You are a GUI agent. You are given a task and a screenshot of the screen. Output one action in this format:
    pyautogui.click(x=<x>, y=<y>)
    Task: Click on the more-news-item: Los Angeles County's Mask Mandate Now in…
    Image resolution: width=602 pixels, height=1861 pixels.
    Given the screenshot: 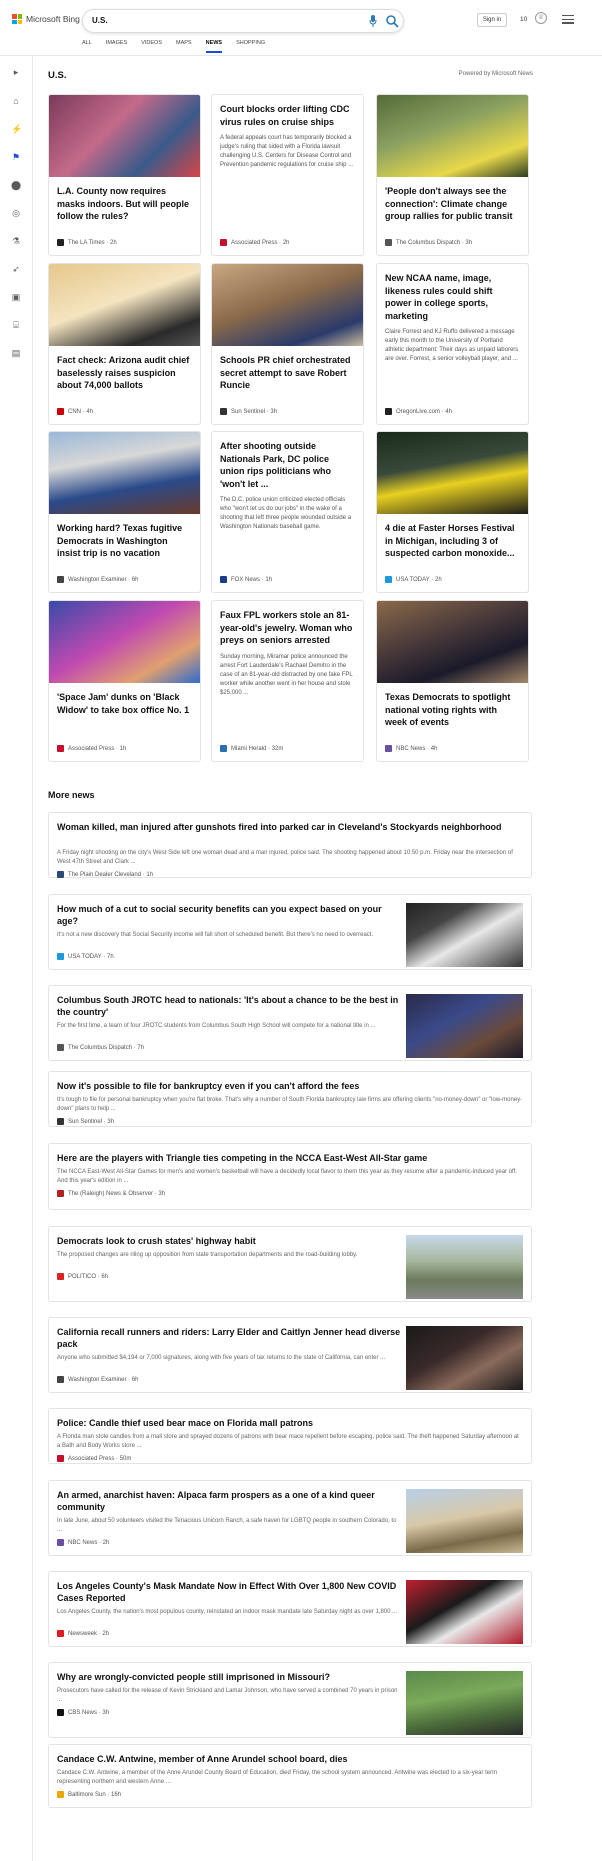 What is the action you would take?
    pyautogui.click(x=290, y=1609)
    